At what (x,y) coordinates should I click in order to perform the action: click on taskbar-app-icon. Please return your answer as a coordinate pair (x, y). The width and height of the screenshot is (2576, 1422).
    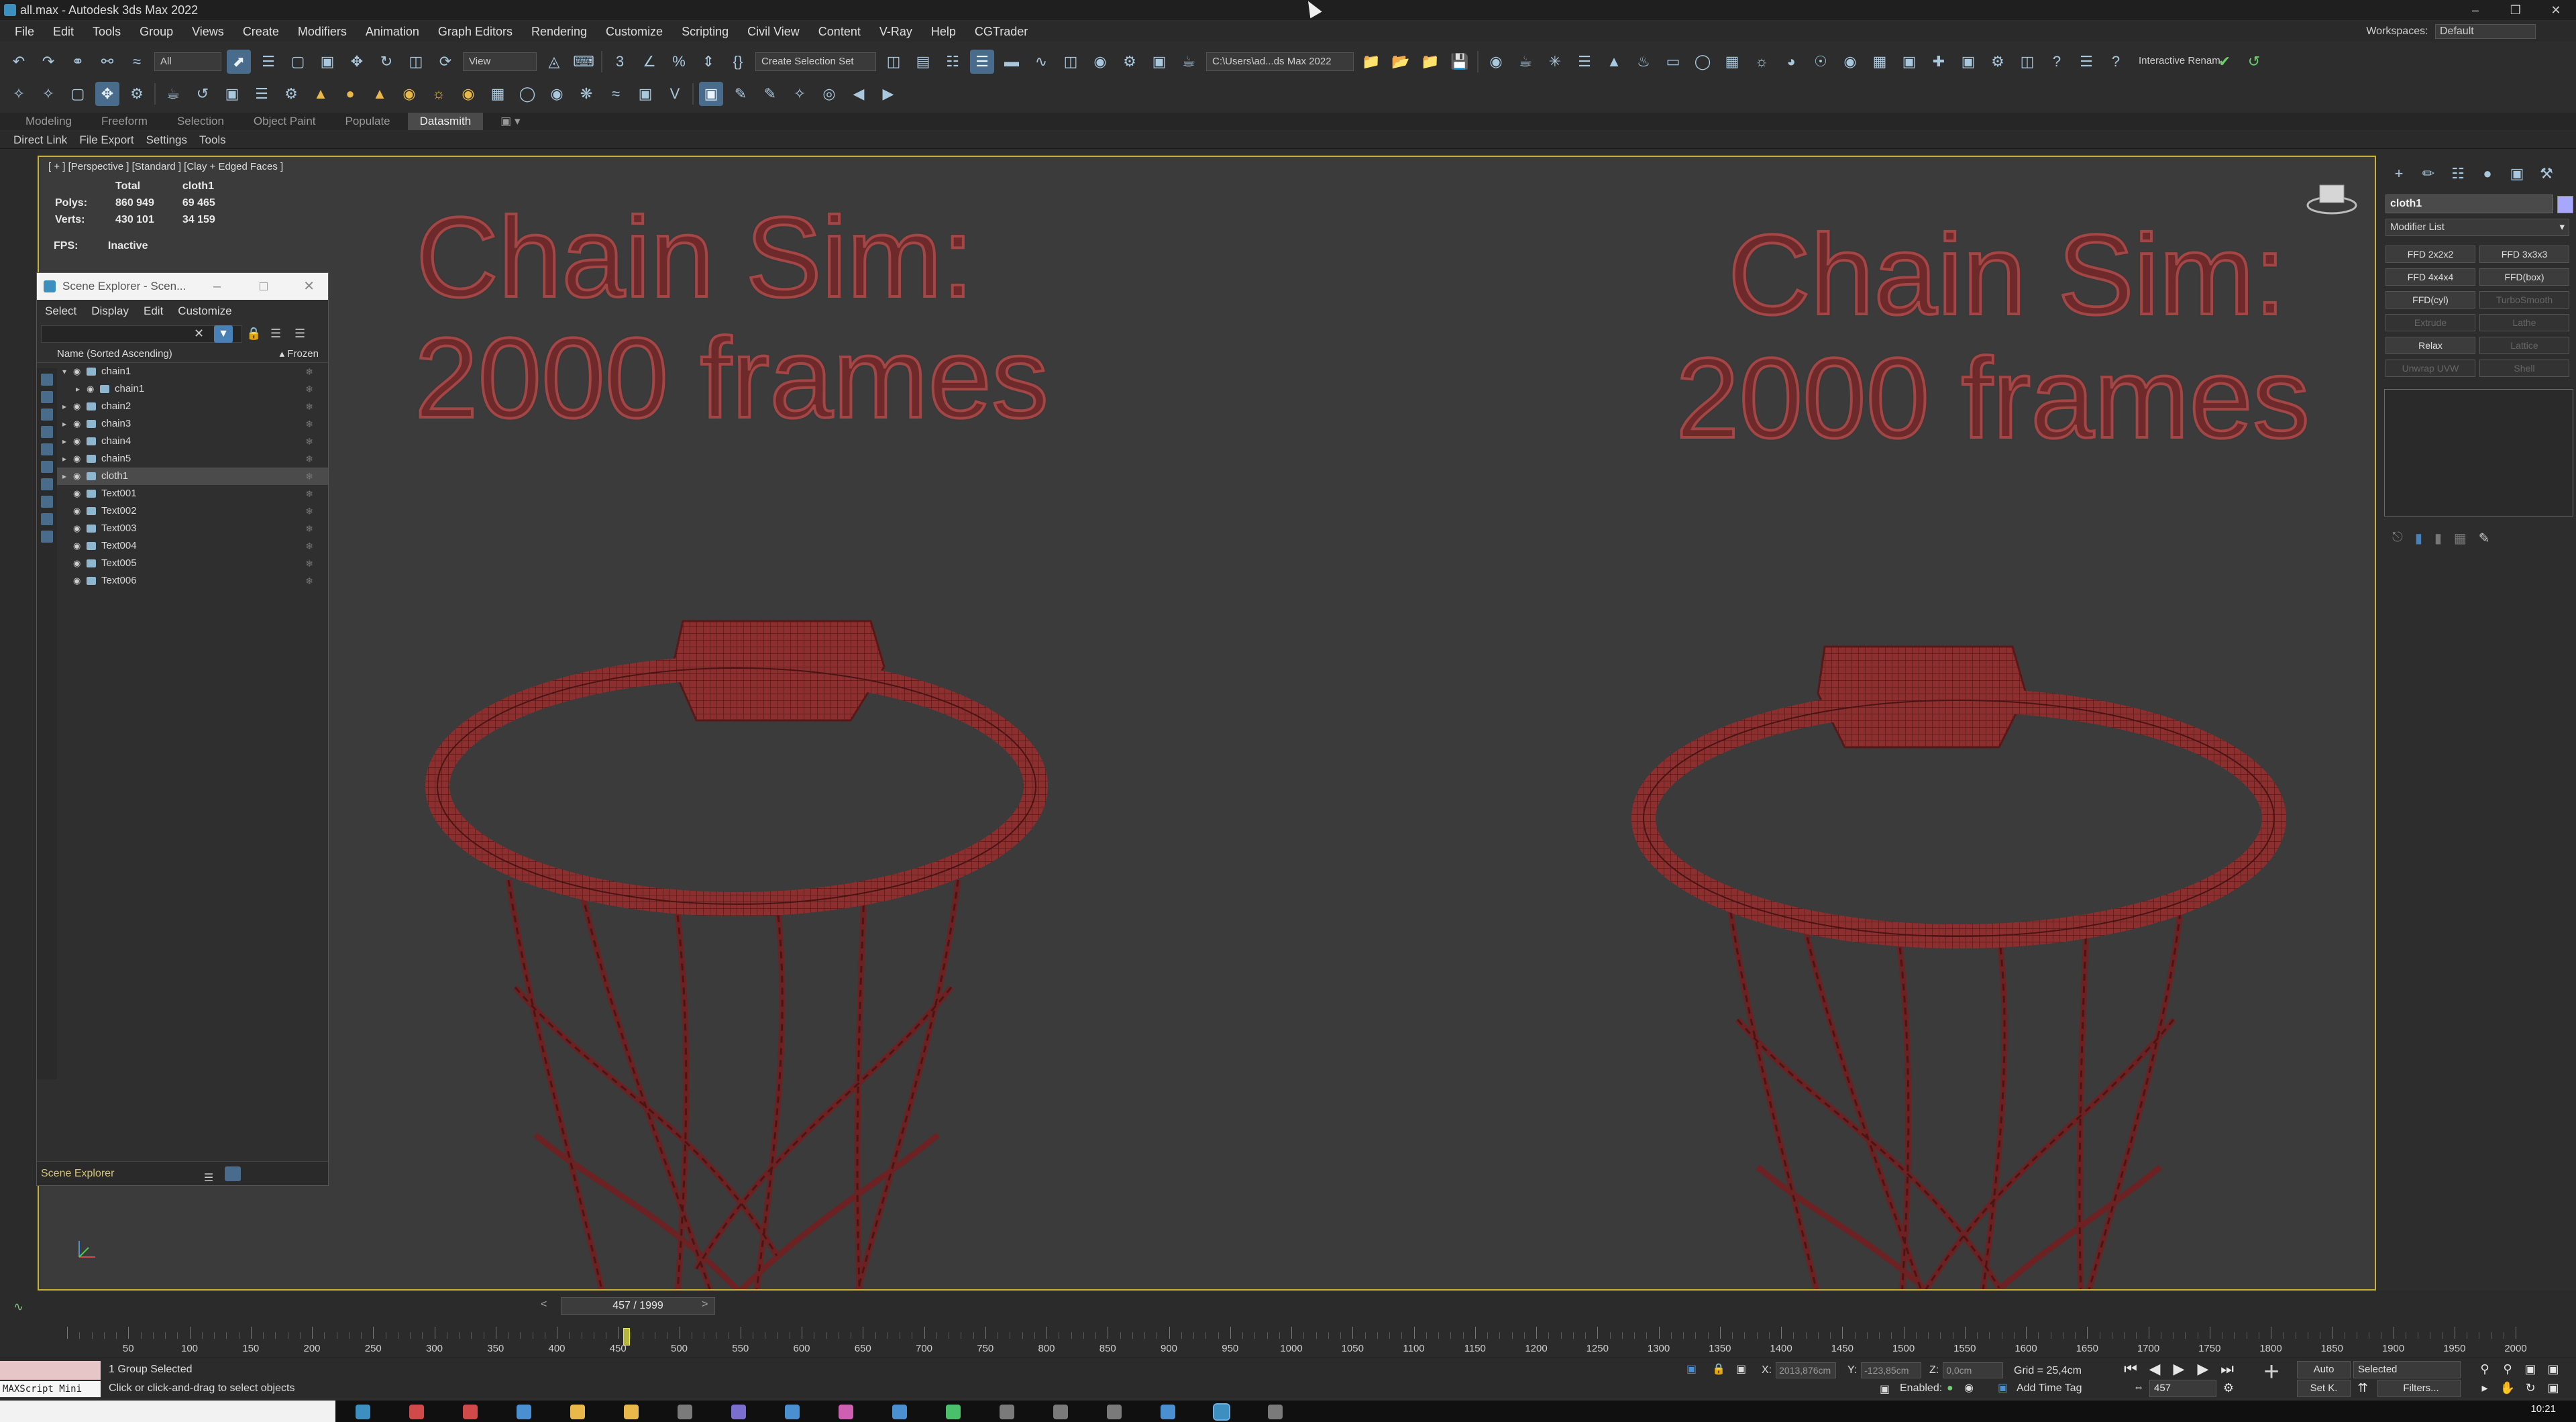
    Looking at the image, I should click on (363, 1412).